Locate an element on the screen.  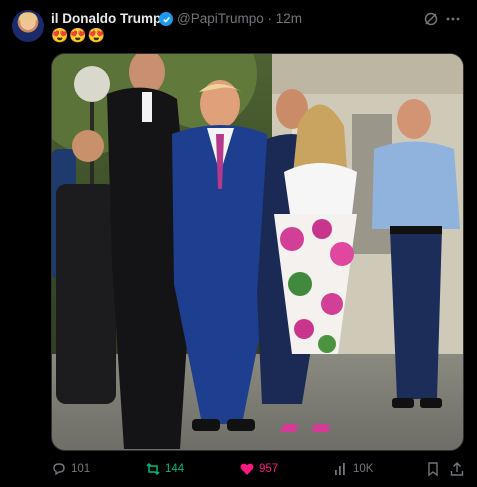
tweet-actions: 101 144 957 10K is located at coordinates (258, 469).